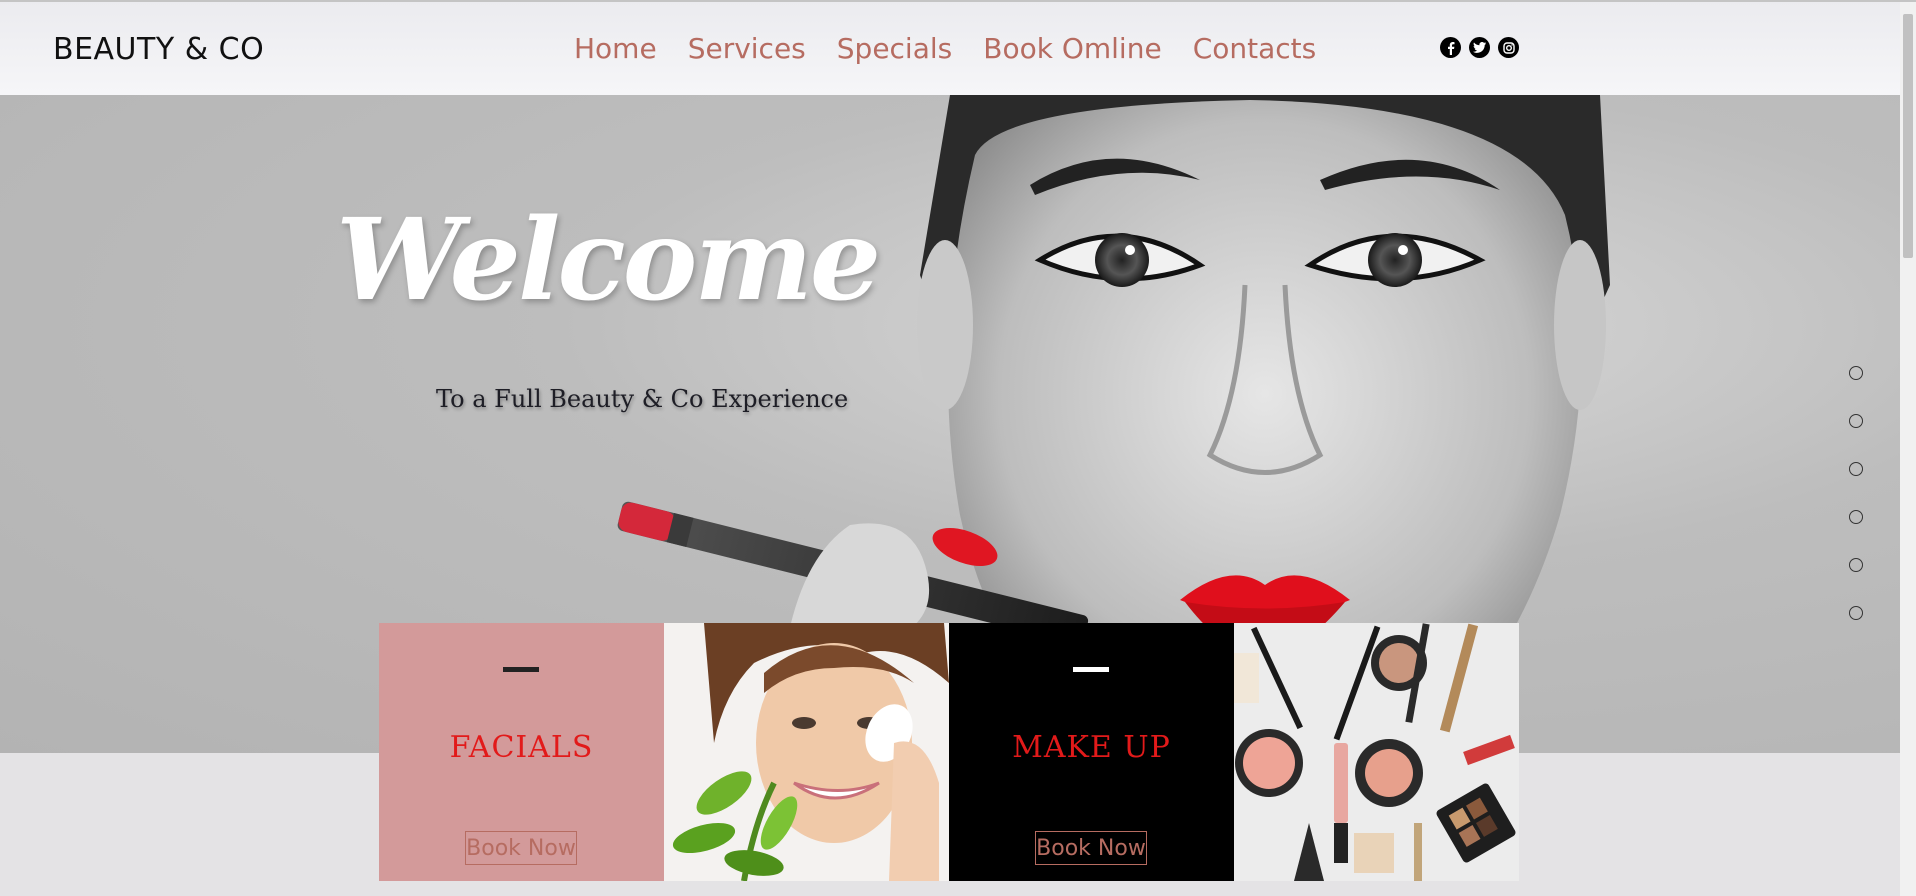 This screenshot has width=1916, height=896. Describe the element at coordinates (521, 848) in the screenshot. I see `book-now-button-facials: Book Now` at that location.